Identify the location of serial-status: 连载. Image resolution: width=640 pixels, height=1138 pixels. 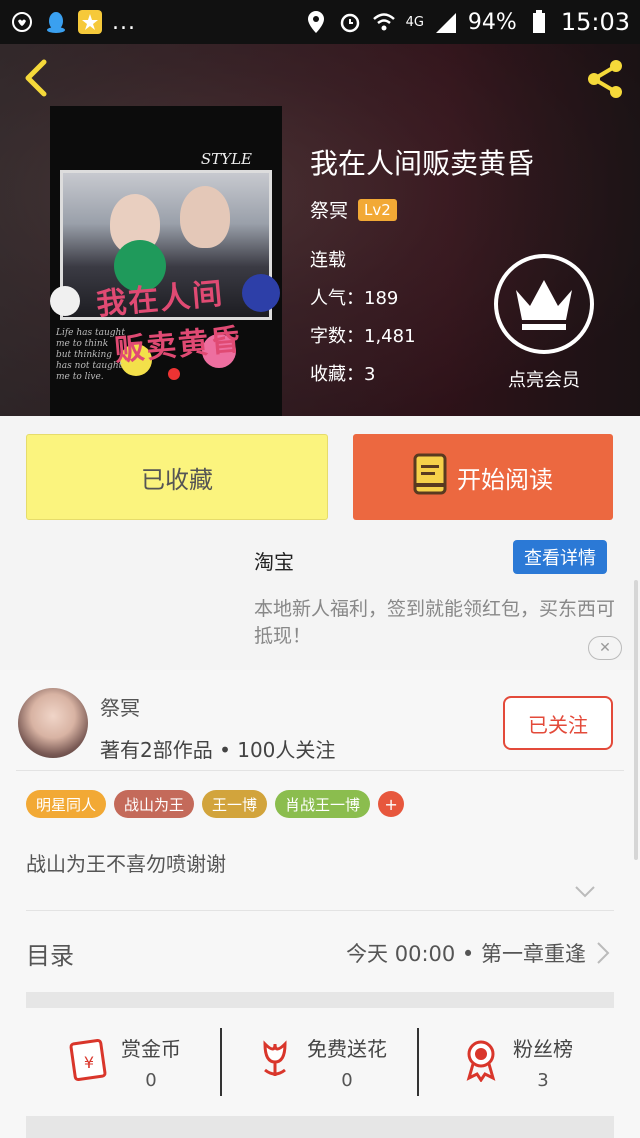
(328, 260).